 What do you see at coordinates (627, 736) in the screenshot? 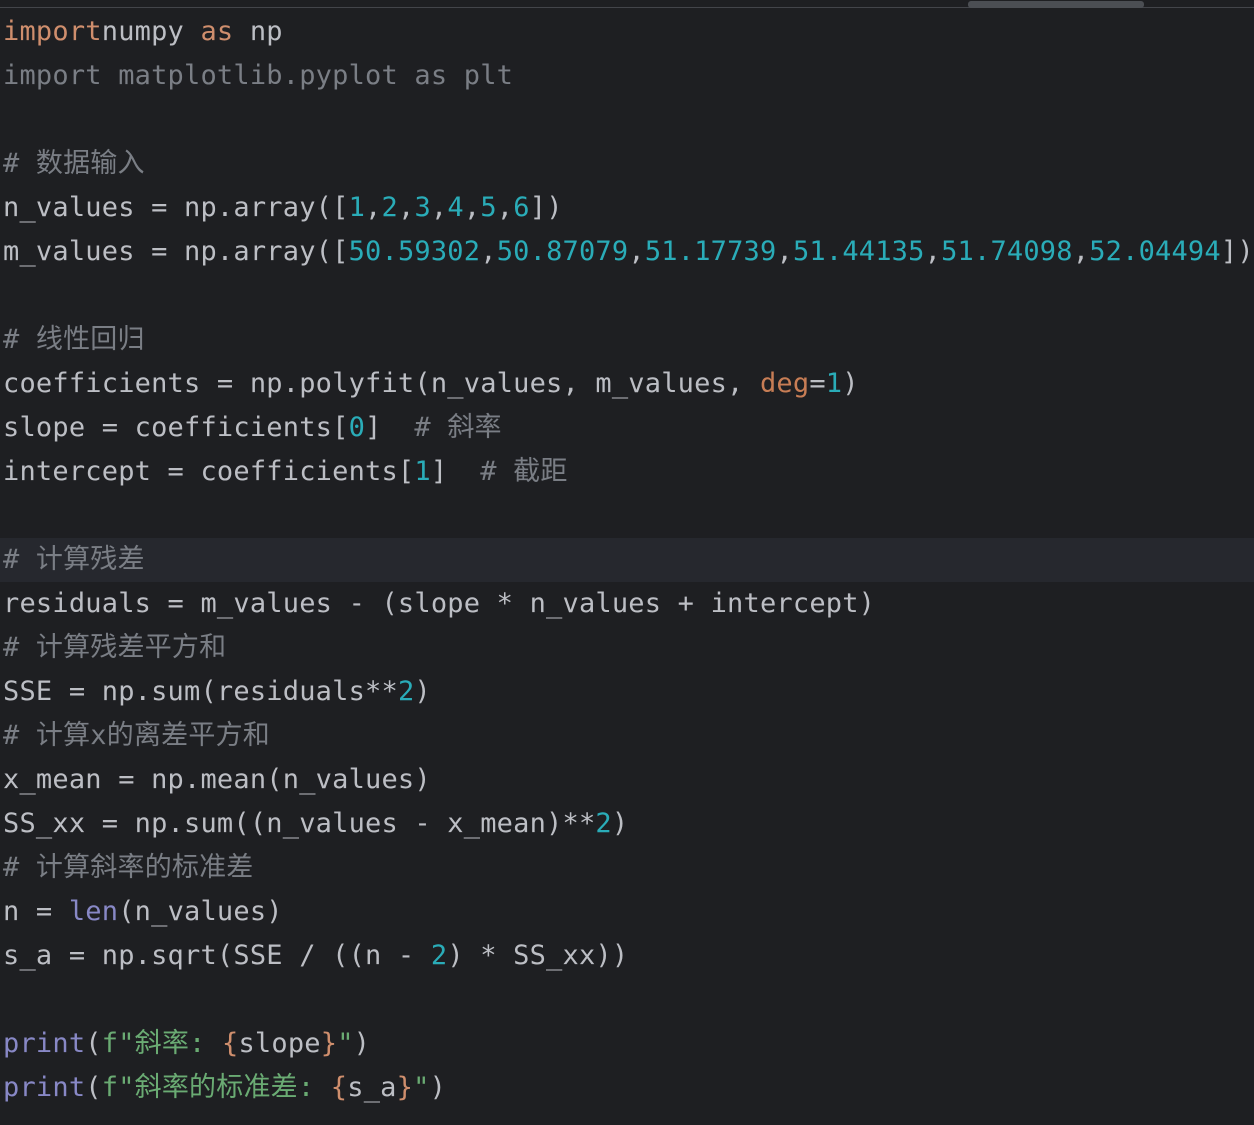
I see `comment-line: # 计算x的离差平方和` at bounding box center [627, 736].